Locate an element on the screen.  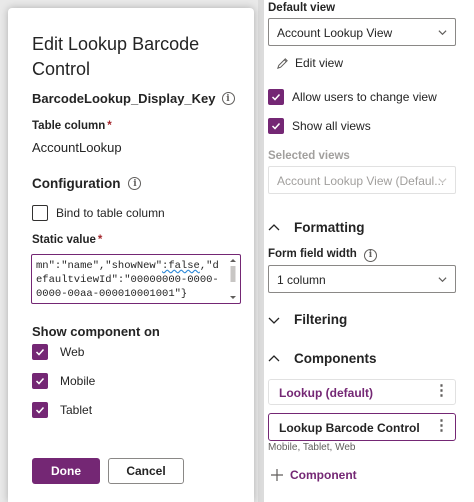
edit-view-button: Edit view is located at coordinates (309, 63).